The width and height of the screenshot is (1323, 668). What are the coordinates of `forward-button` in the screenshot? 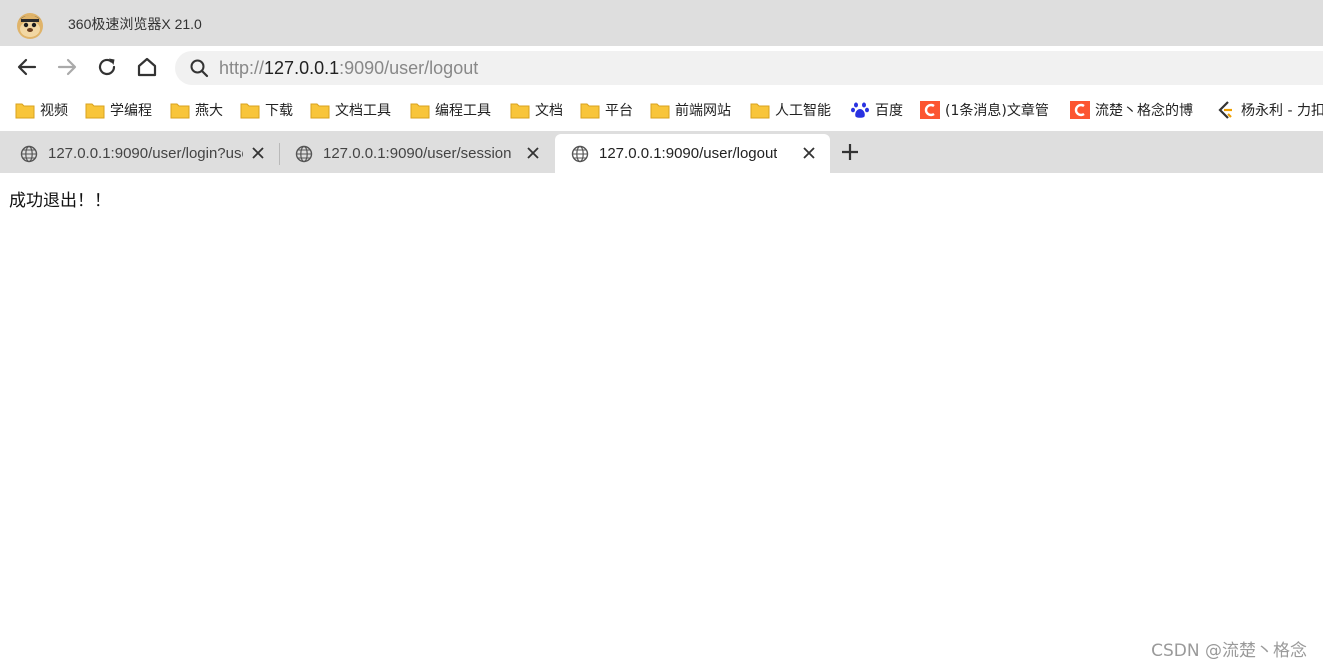 It's located at (68, 68).